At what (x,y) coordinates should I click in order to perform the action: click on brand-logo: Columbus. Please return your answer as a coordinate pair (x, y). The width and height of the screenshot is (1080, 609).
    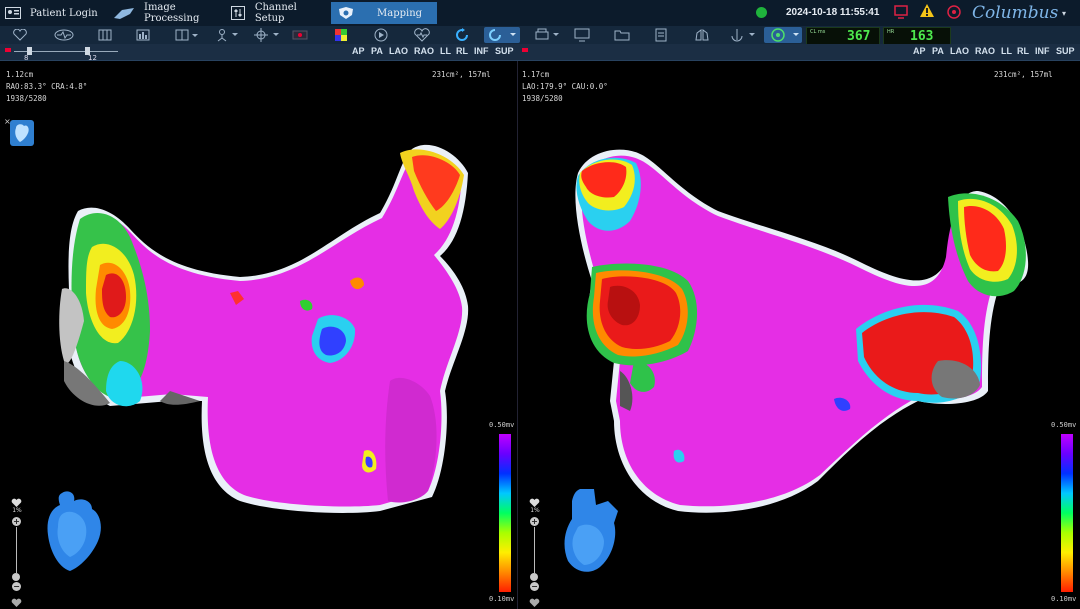
    Looking at the image, I should click on (1015, 13).